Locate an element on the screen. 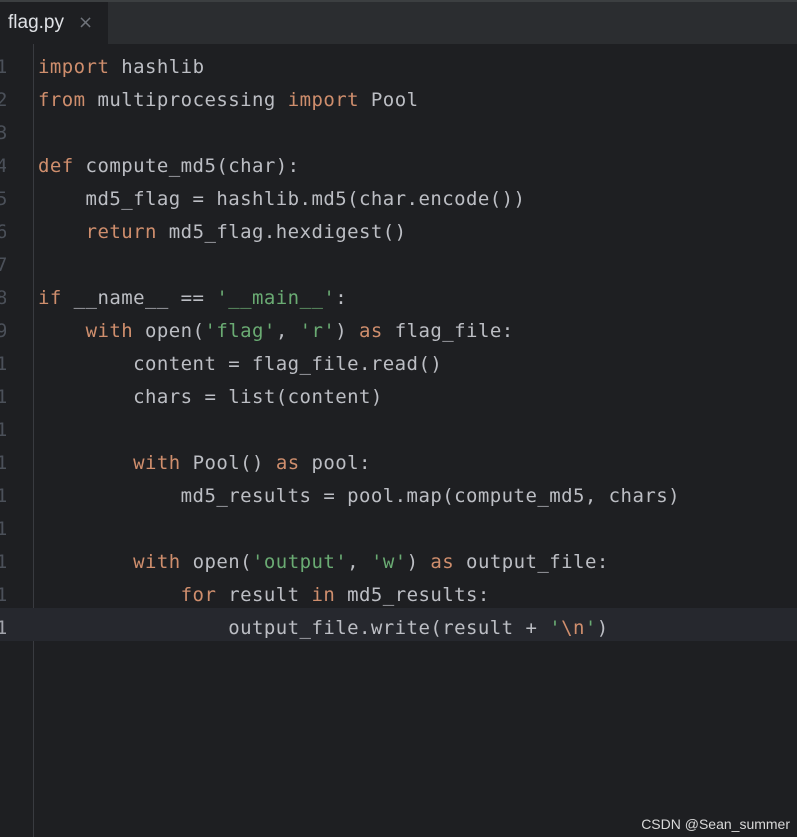 The image size is (797, 837). line-number: 5 is located at coordinates (3, 199).